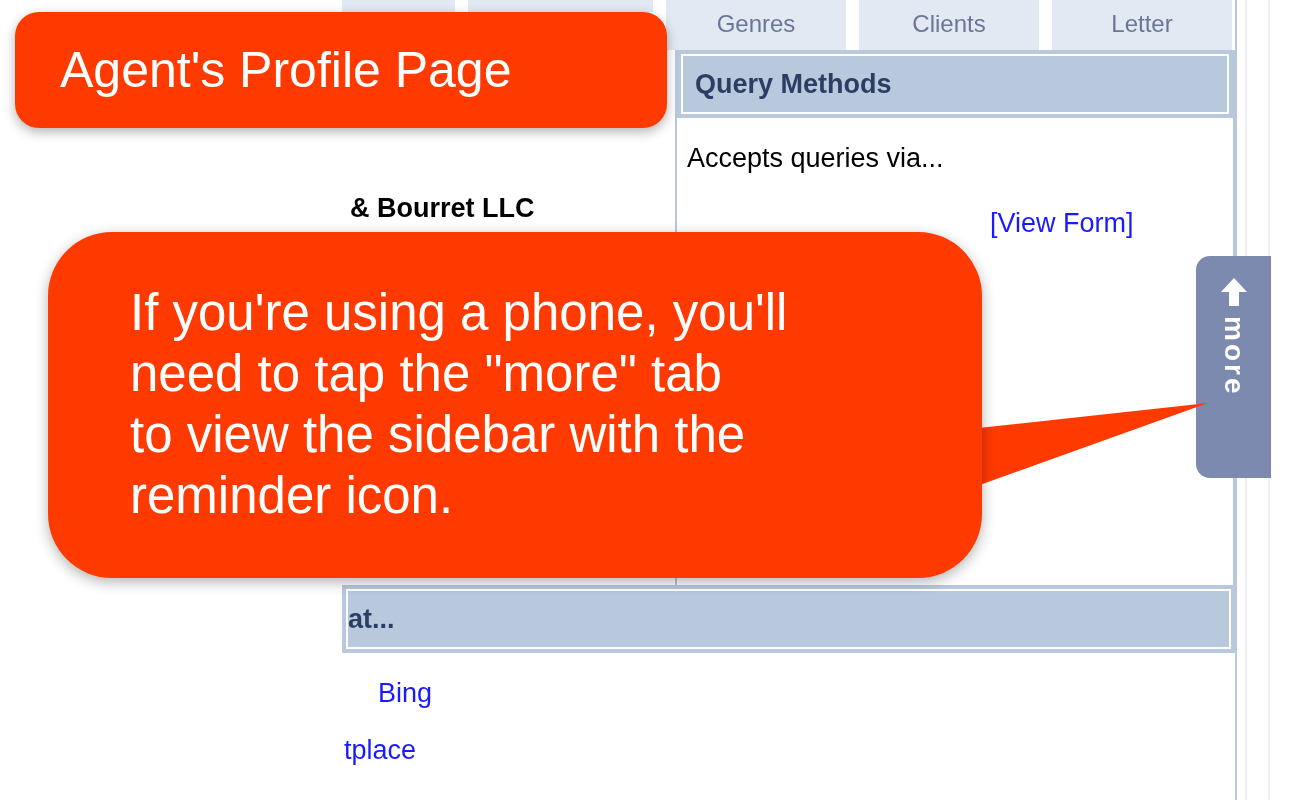  What do you see at coordinates (949, 25) in the screenshot?
I see `tab: Clients` at bounding box center [949, 25].